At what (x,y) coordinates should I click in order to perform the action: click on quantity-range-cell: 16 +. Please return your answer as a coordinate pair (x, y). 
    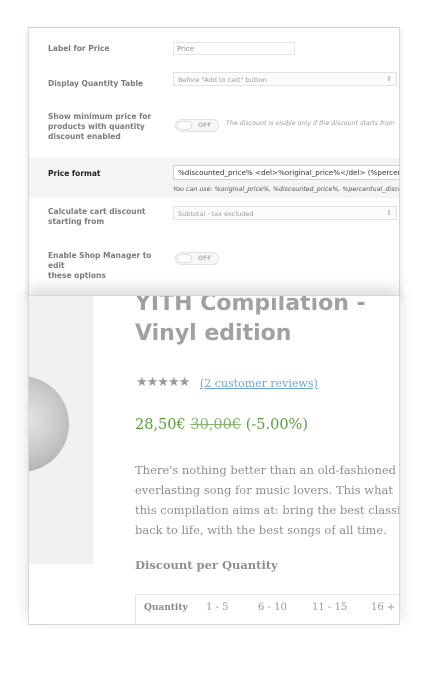
    Looking at the image, I should click on (383, 607).